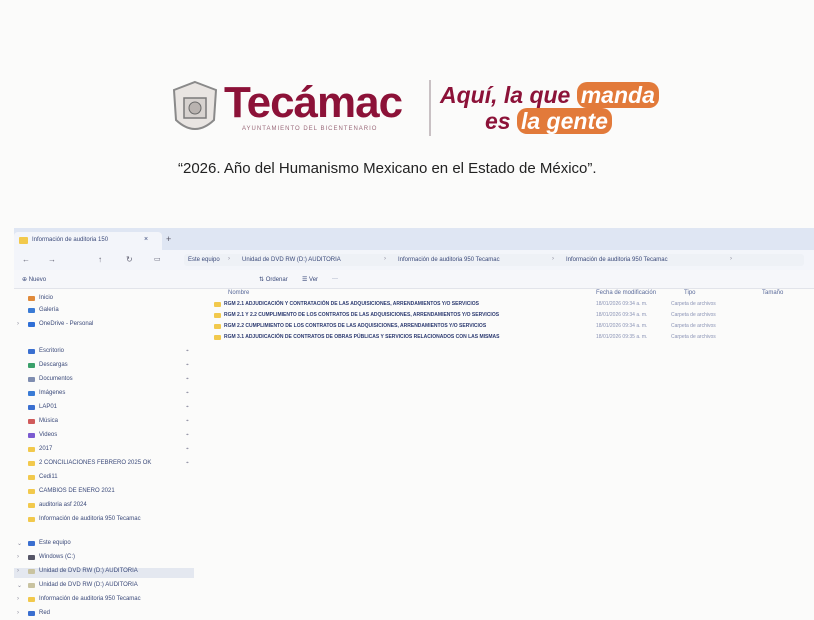 Image resolution: width=814 pixels, height=620 pixels. Describe the element at coordinates (104, 545) in the screenshot. I see `sidebar-item: ⌄ Este equipo` at that location.